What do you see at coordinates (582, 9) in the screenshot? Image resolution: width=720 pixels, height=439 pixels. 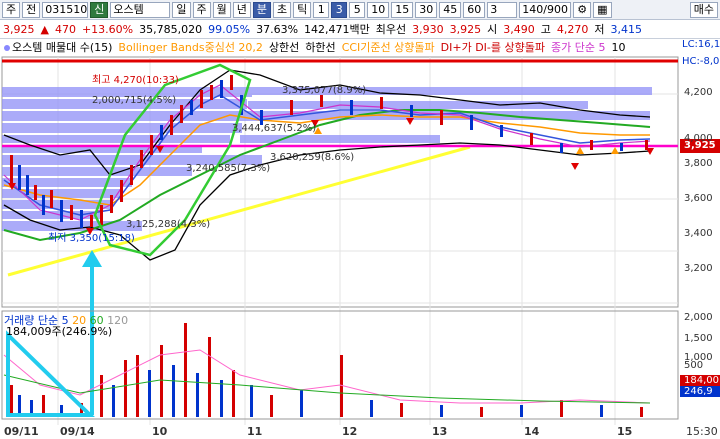 I see `settings-icon: ⚙` at bounding box center [582, 9].